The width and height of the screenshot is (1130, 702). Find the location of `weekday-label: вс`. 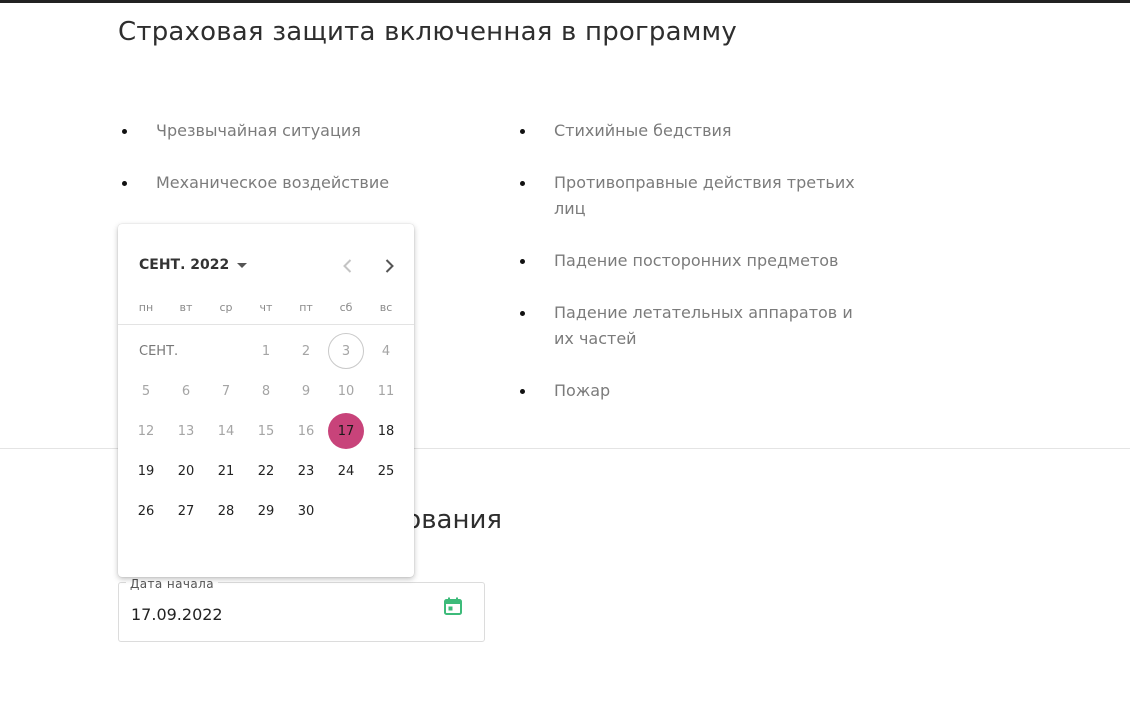

weekday-label: вс is located at coordinates (386, 307).